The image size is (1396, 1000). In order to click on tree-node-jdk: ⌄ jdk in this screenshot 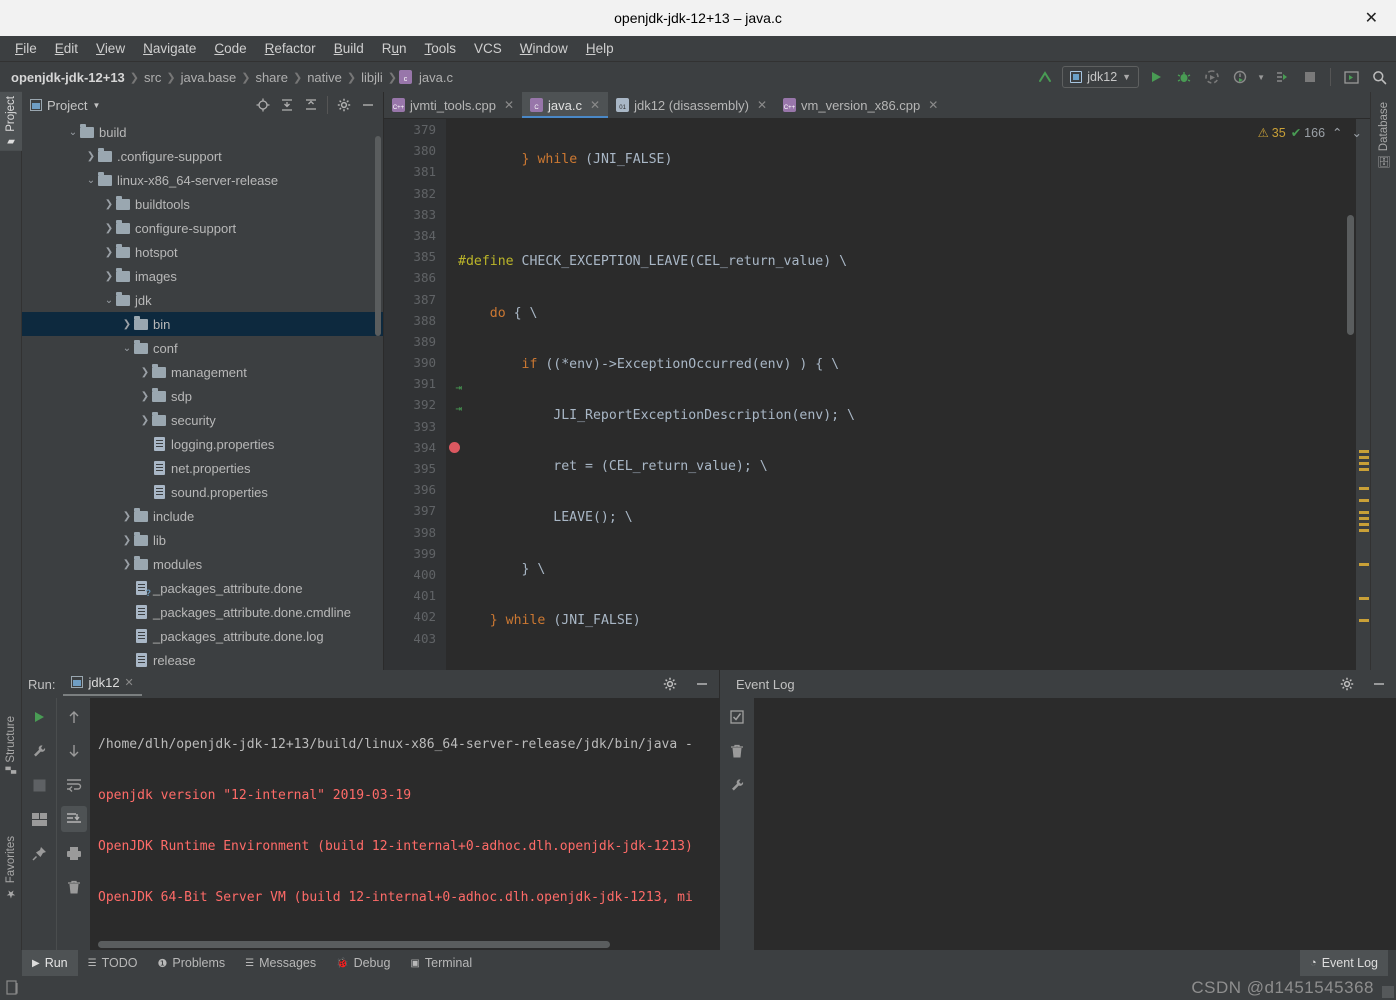, I will do `click(202, 300)`.